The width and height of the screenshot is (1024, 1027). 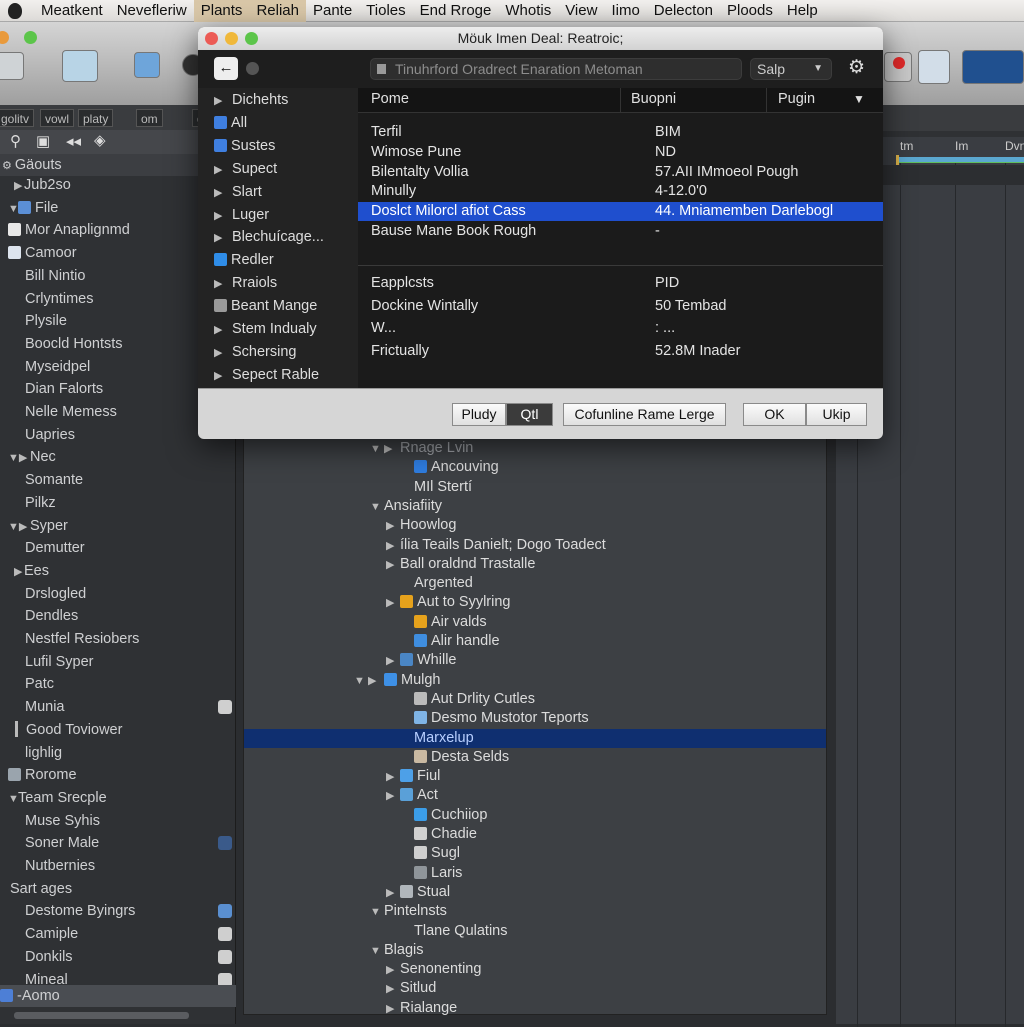 I want to click on tree-item: Desta Selds, so click(x=535, y=757).